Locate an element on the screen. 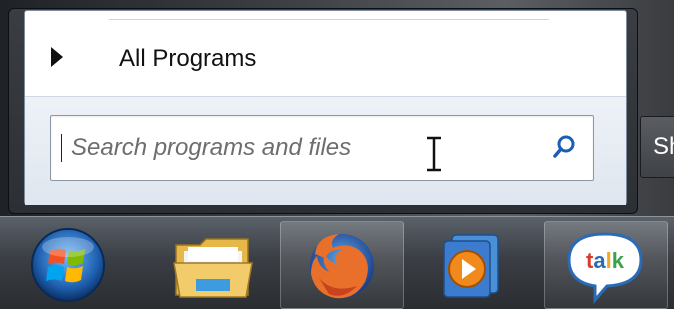  taskbar-explorer-button is located at coordinates (213, 264).